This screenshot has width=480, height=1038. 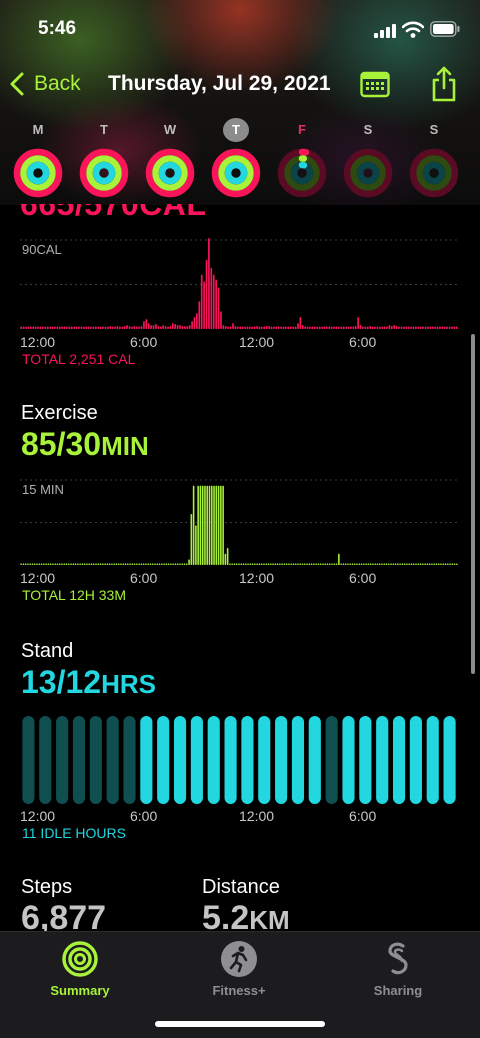 What do you see at coordinates (170, 173) in the screenshot?
I see `stand-ring-progress` at bounding box center [170, 173].